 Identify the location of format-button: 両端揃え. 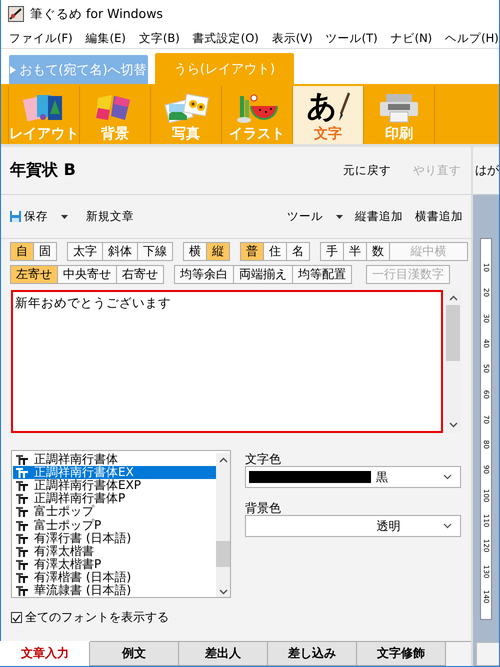
(263, 274).